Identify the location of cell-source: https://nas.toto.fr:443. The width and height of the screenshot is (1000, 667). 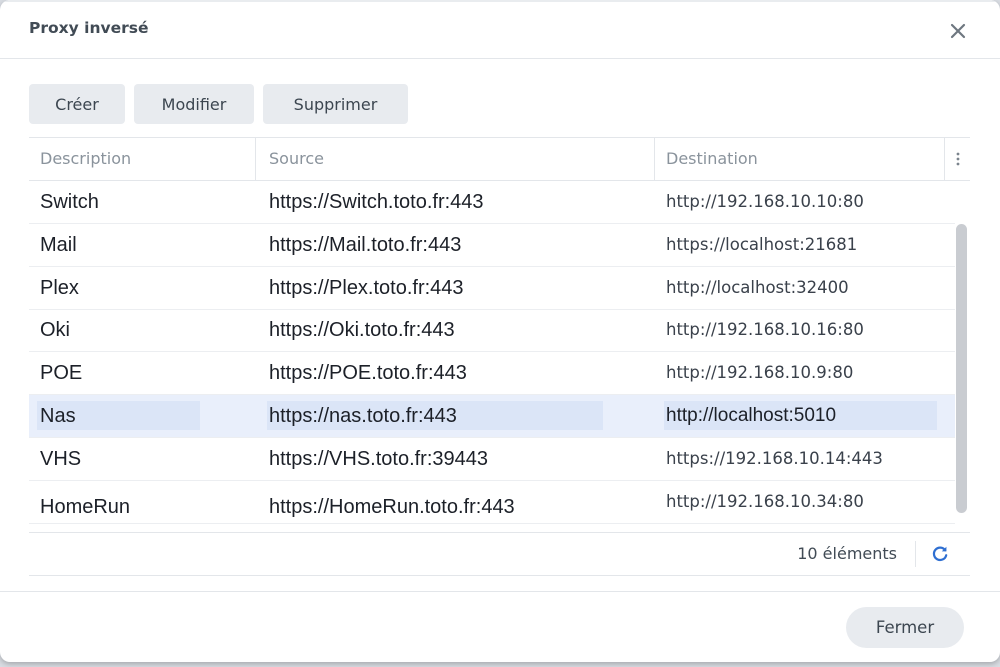
(363, 416).